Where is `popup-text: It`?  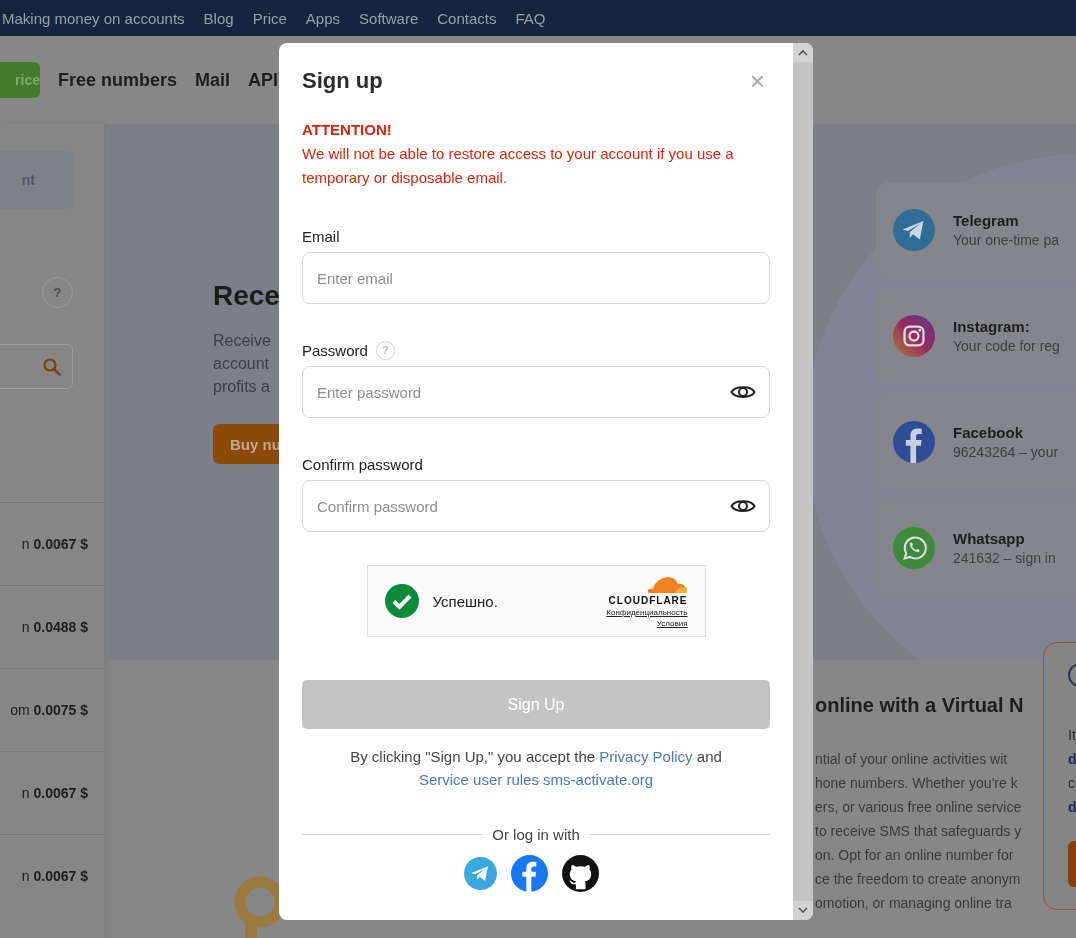 popup-text: It is located at coordinates (1072, 735).